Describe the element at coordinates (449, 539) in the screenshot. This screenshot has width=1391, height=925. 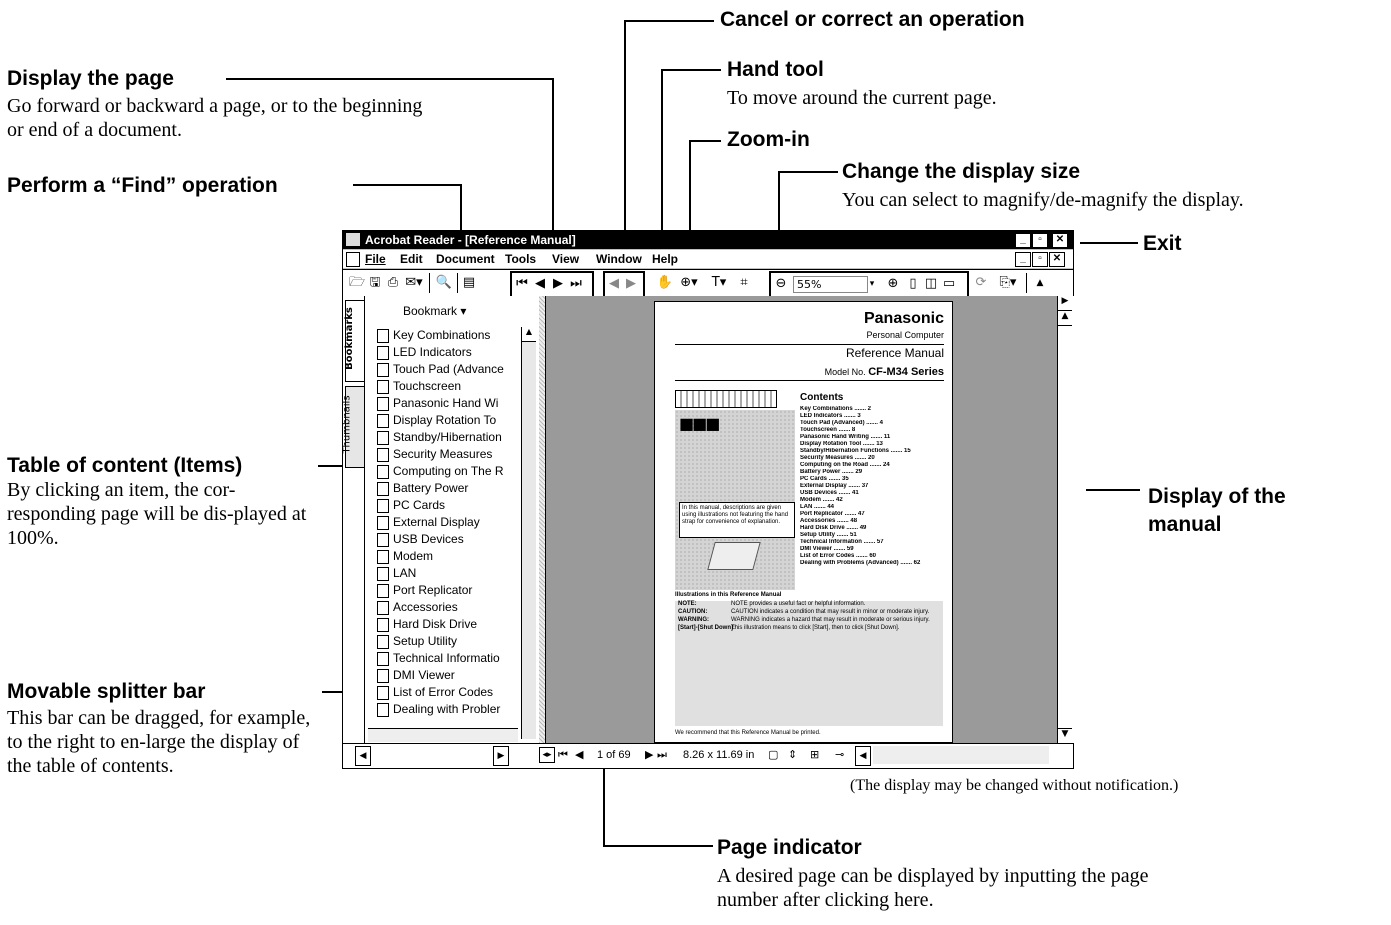
I see `bookmark-item: USB Devices` at that location.